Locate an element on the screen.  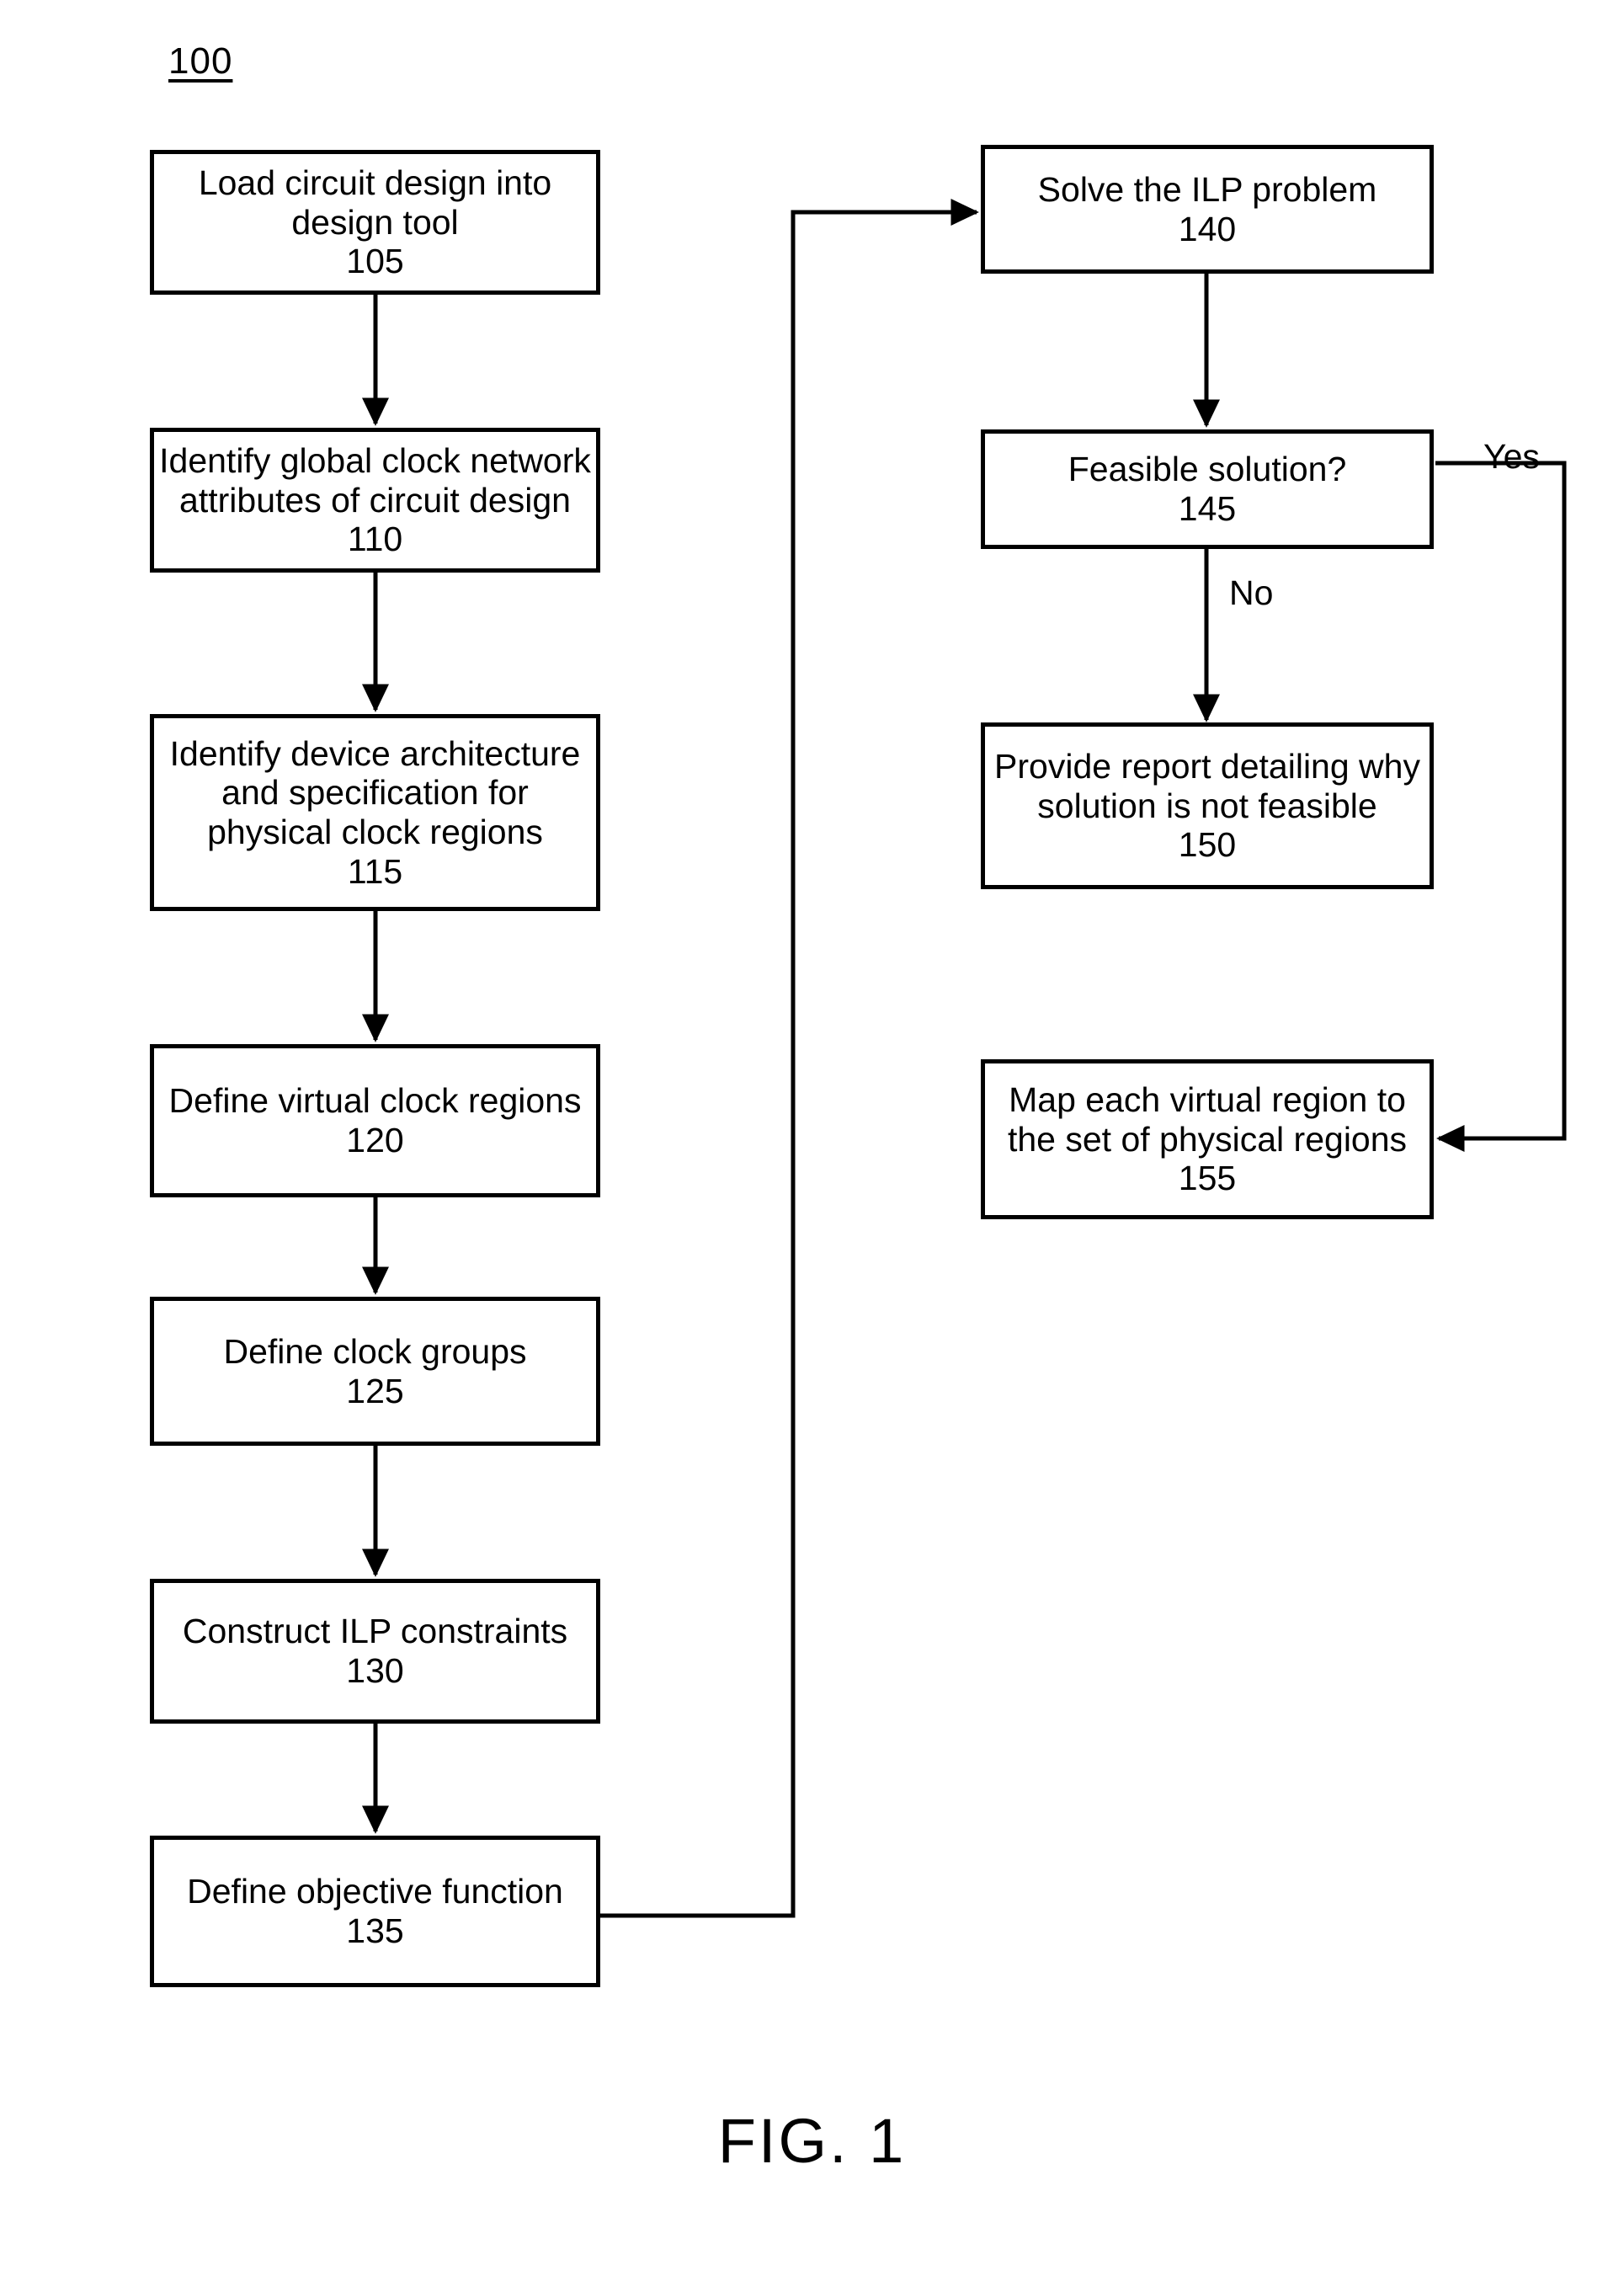
node-120-text: Define virtual clock regions is located at coordinates (375, 1101).